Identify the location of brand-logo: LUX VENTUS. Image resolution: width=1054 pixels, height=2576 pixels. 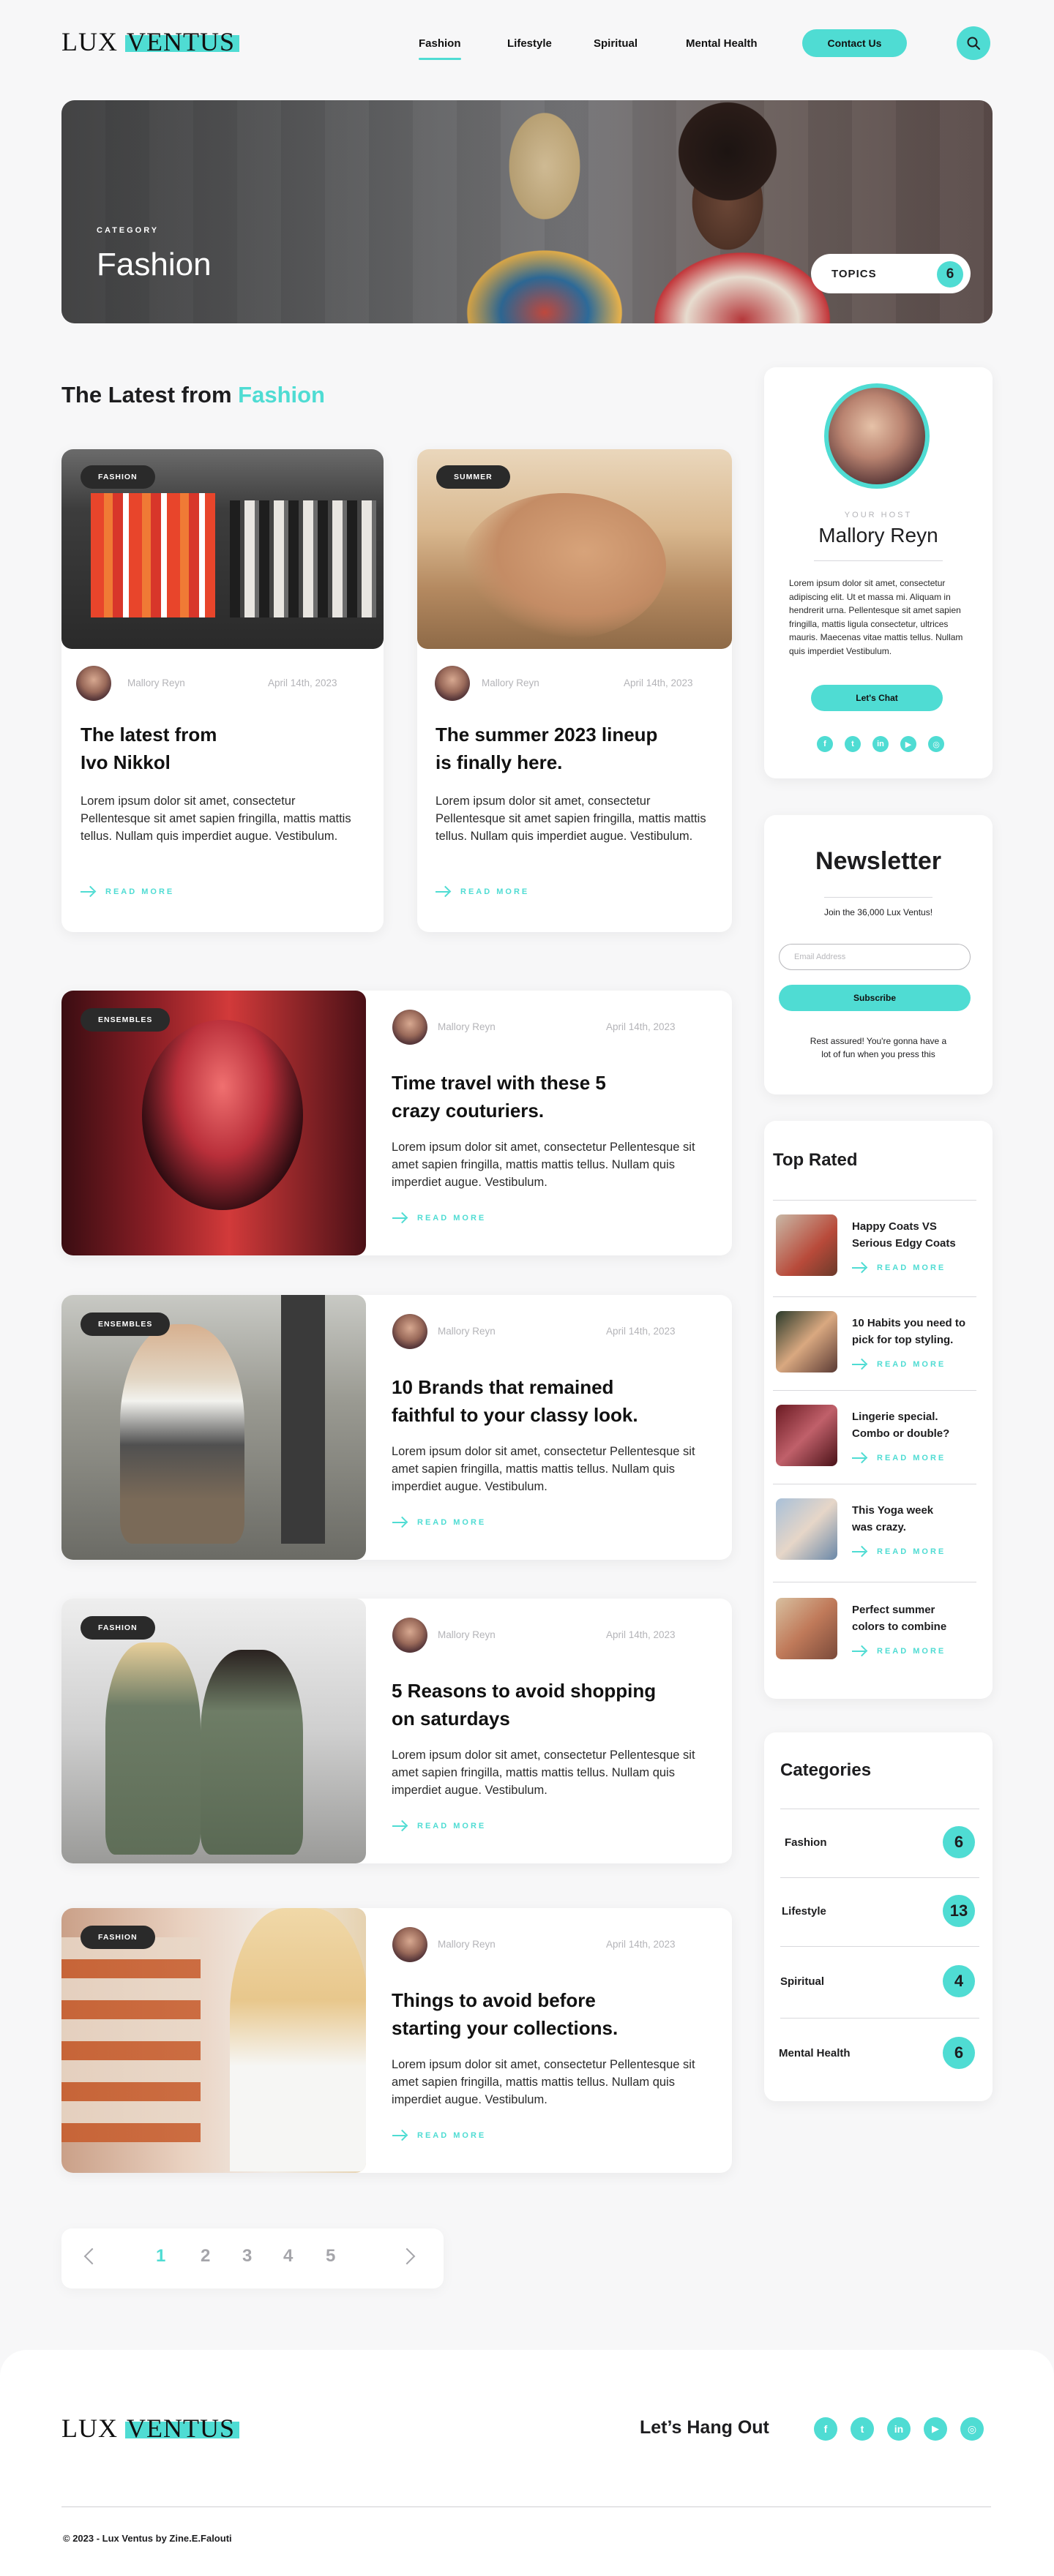
(150, 41).